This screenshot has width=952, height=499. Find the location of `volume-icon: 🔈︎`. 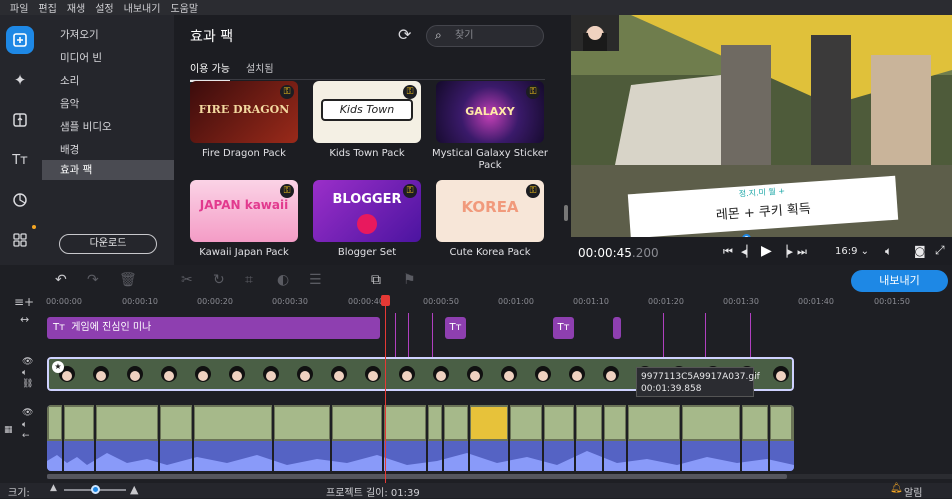

volume-icon: 🔈︎ is located at coordinates (888, 251).